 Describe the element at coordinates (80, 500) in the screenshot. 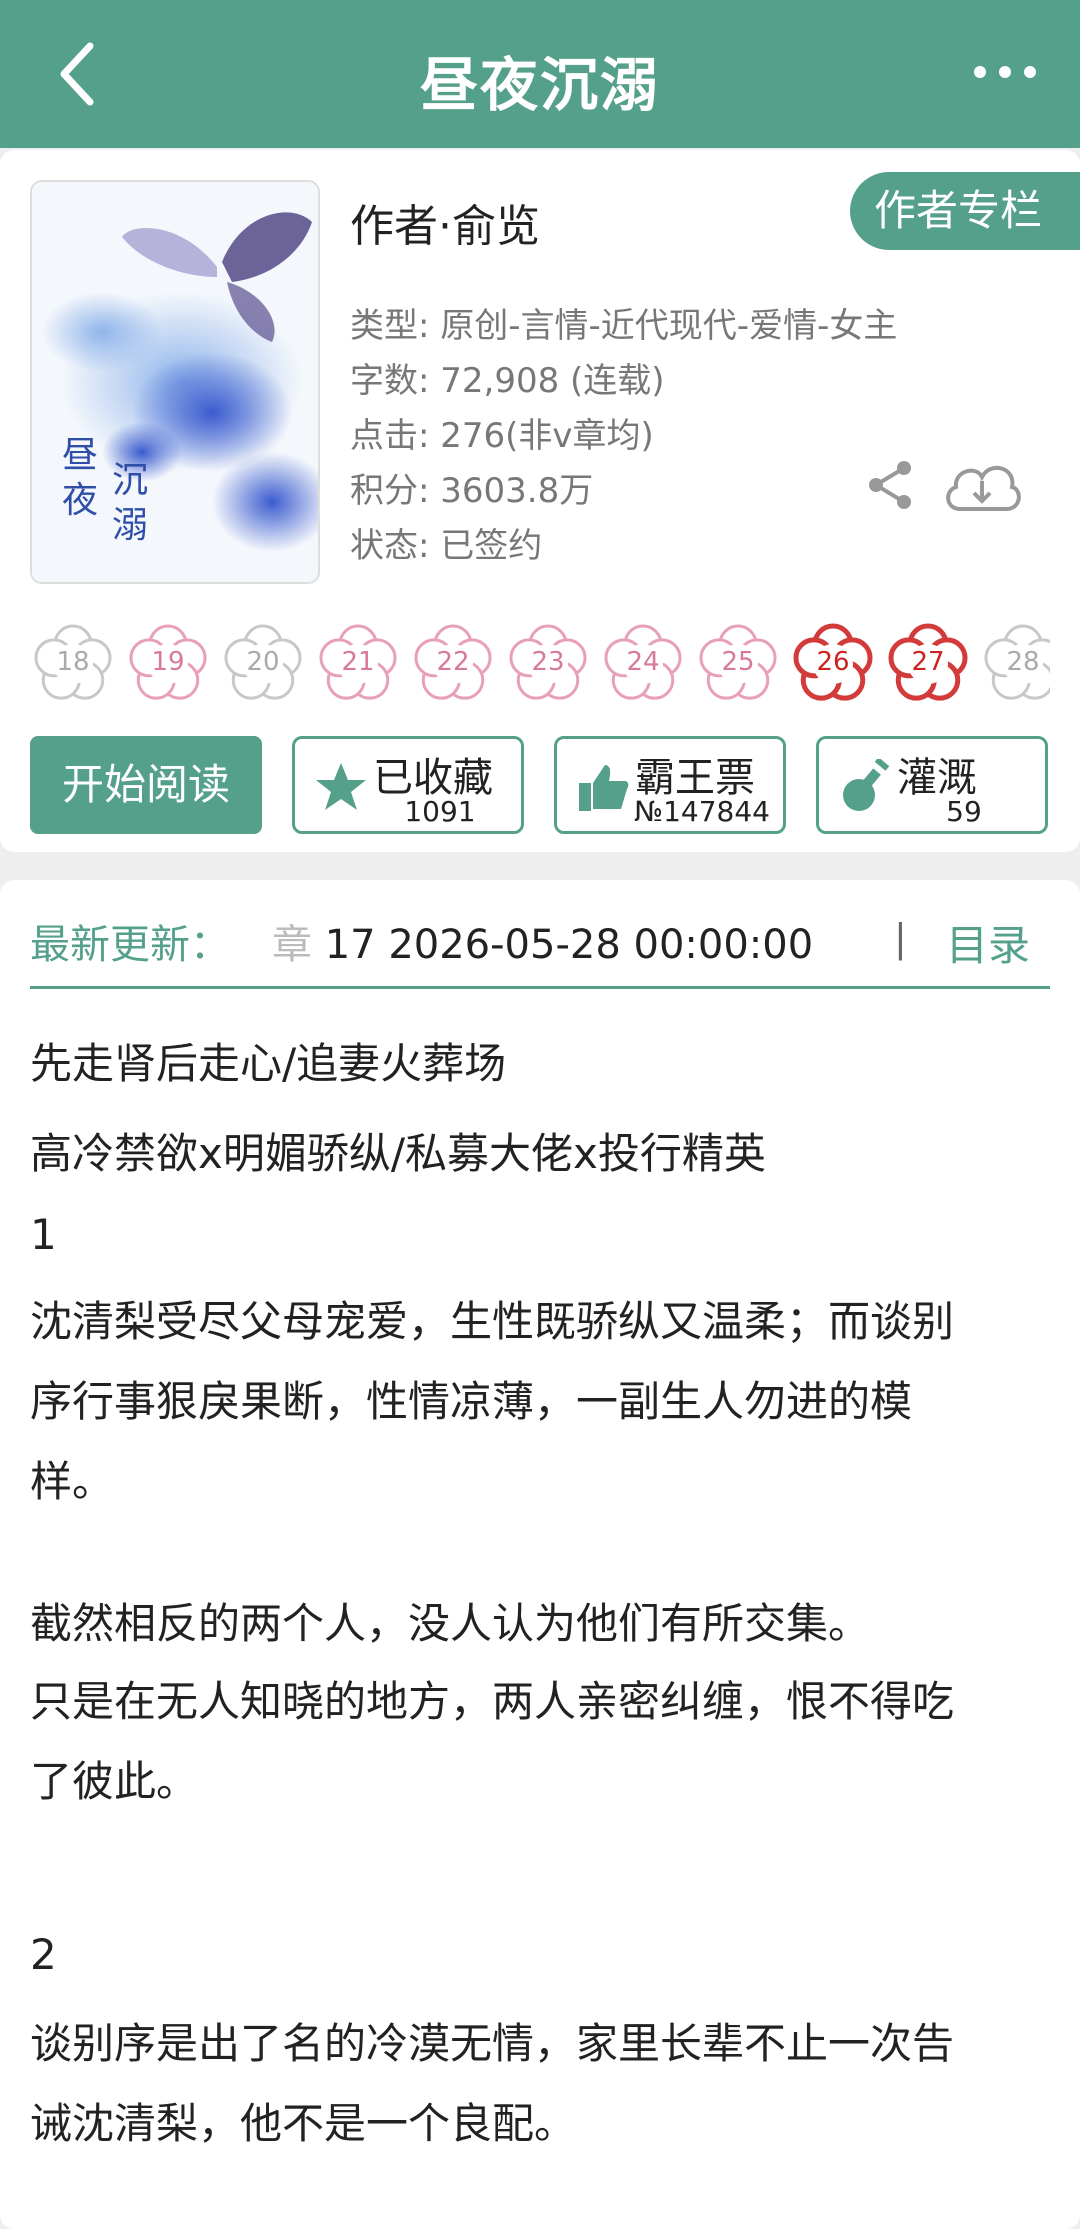

I see `svg-text: 夜` at that location.